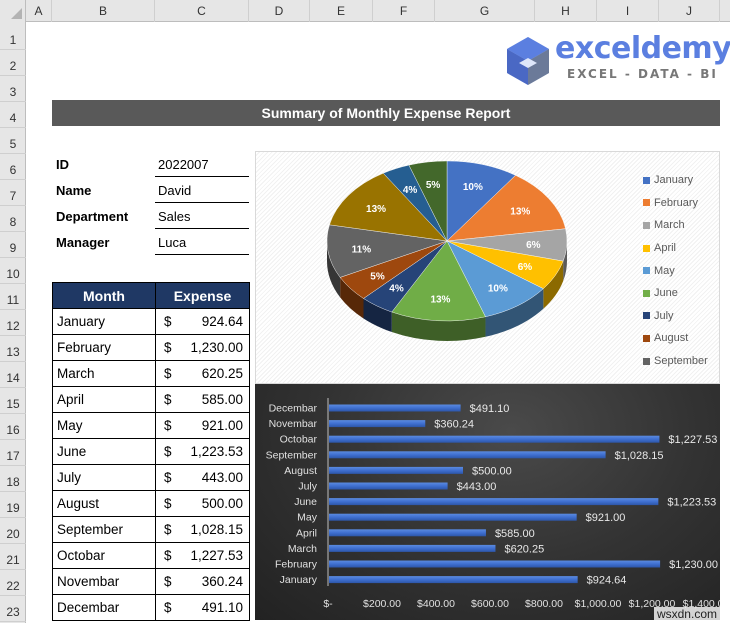  What do you see at coordinates (202, 373) in the screenshot?
I see `expense-cell: $620.25` at bounding box center [202, 373].